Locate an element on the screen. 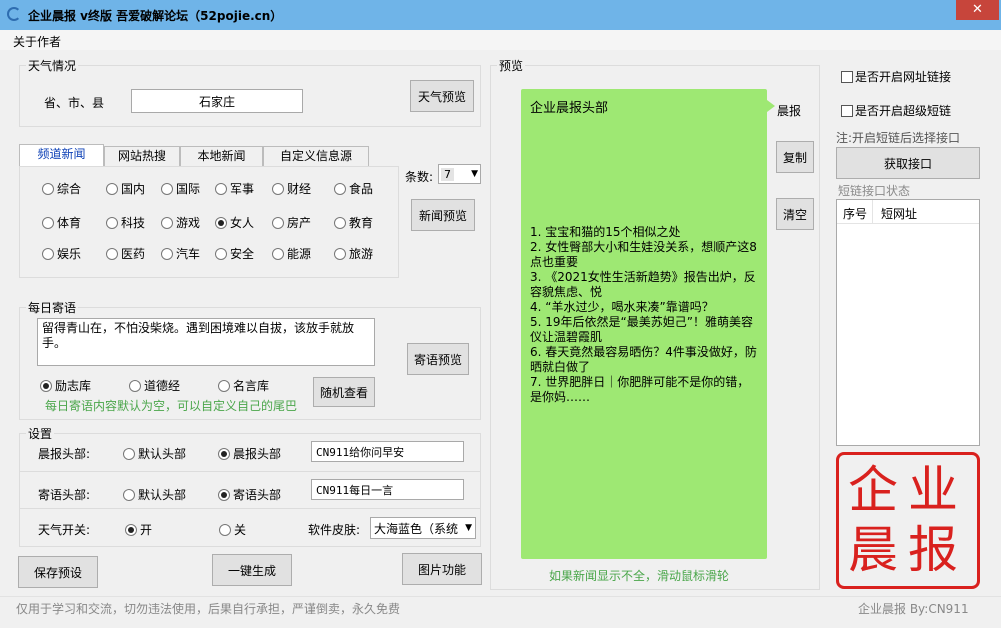 This screenshot has width=1001, height=628. skin-label: 软件皮肤: is located at coordinates (334, 530).